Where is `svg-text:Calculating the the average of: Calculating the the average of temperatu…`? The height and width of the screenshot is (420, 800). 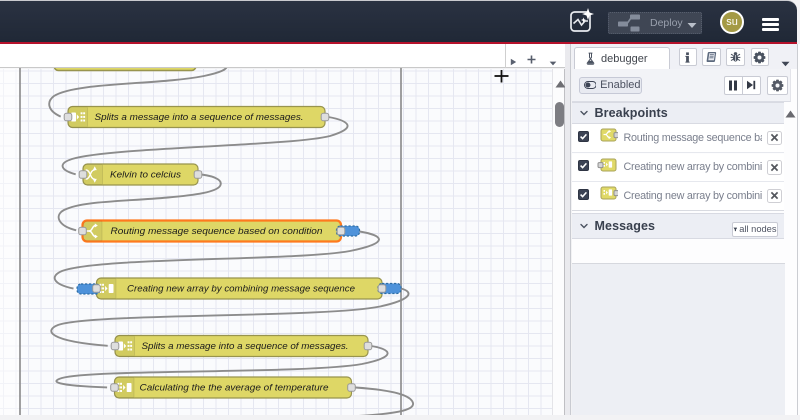 svg-text:Calculating the the average of: Calculating the the average of temperatu… is located at coordinates (234, 388).